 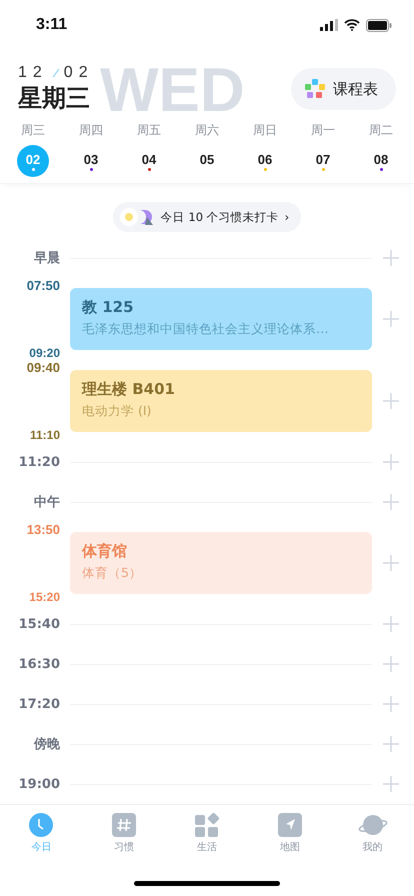 I want to click on day-text: 02, so click(x=79, y=73).